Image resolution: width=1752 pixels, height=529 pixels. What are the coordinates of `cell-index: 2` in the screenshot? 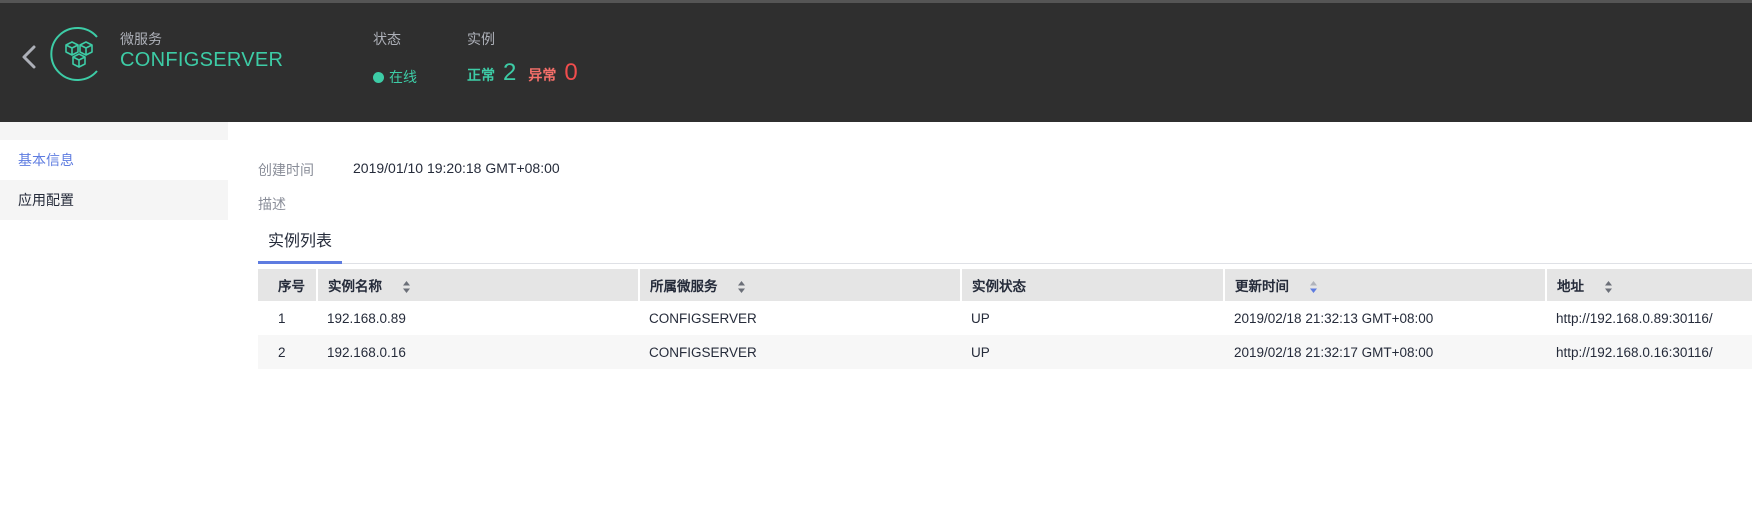 It's located at (287, 352).